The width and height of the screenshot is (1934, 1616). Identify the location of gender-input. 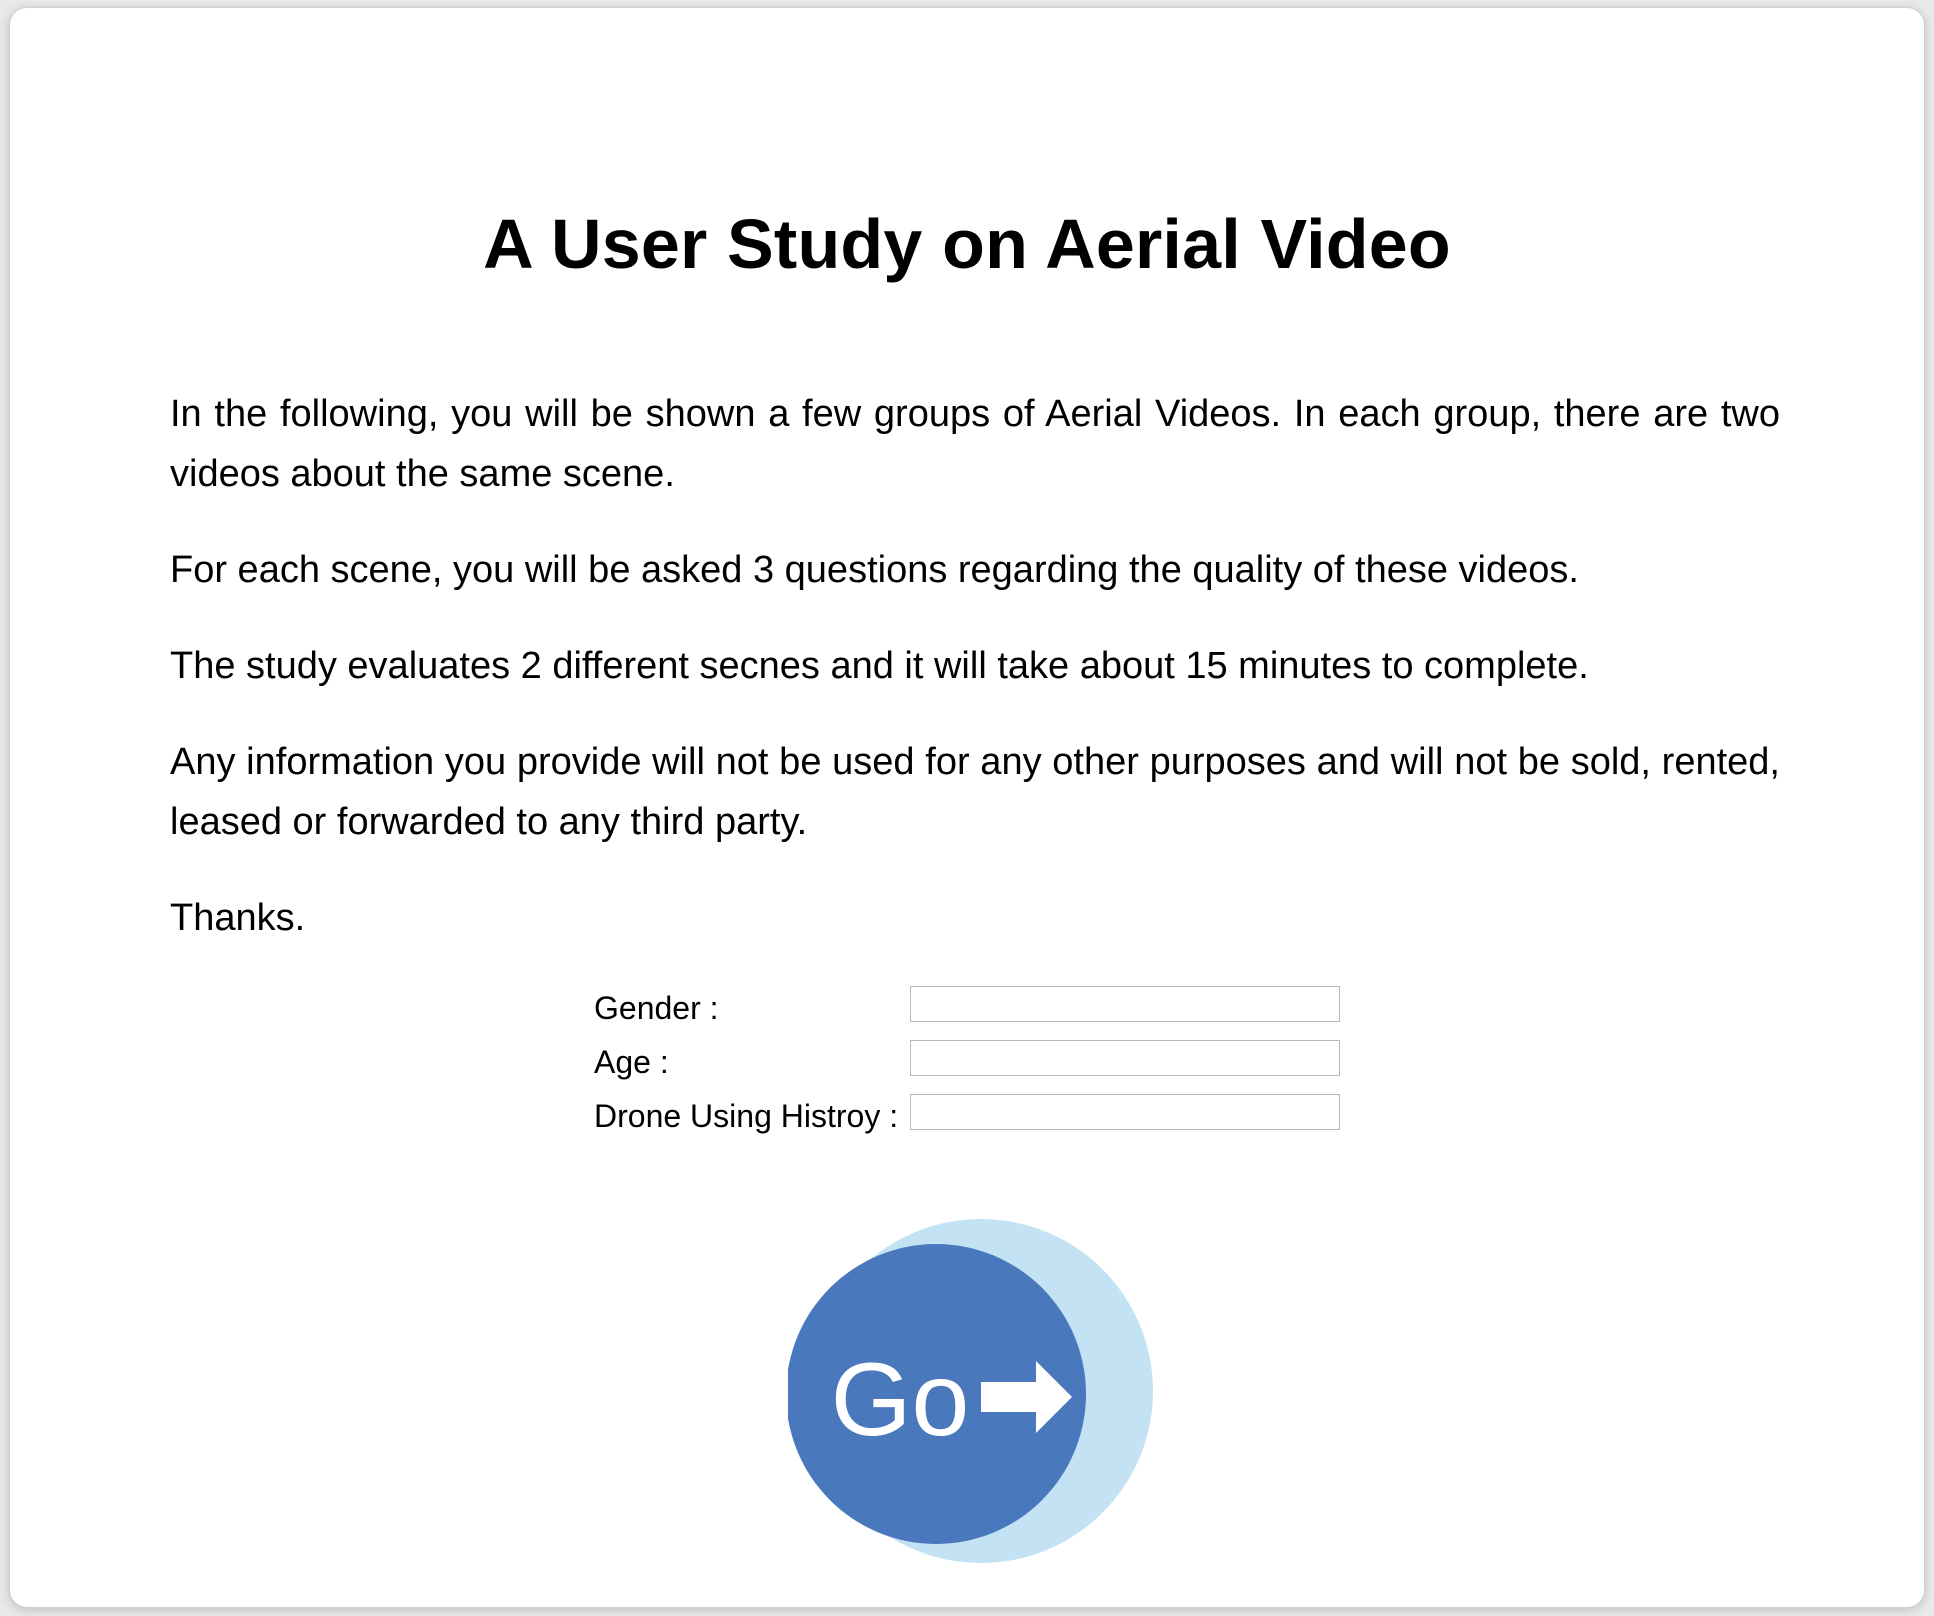
(1125, 1004).